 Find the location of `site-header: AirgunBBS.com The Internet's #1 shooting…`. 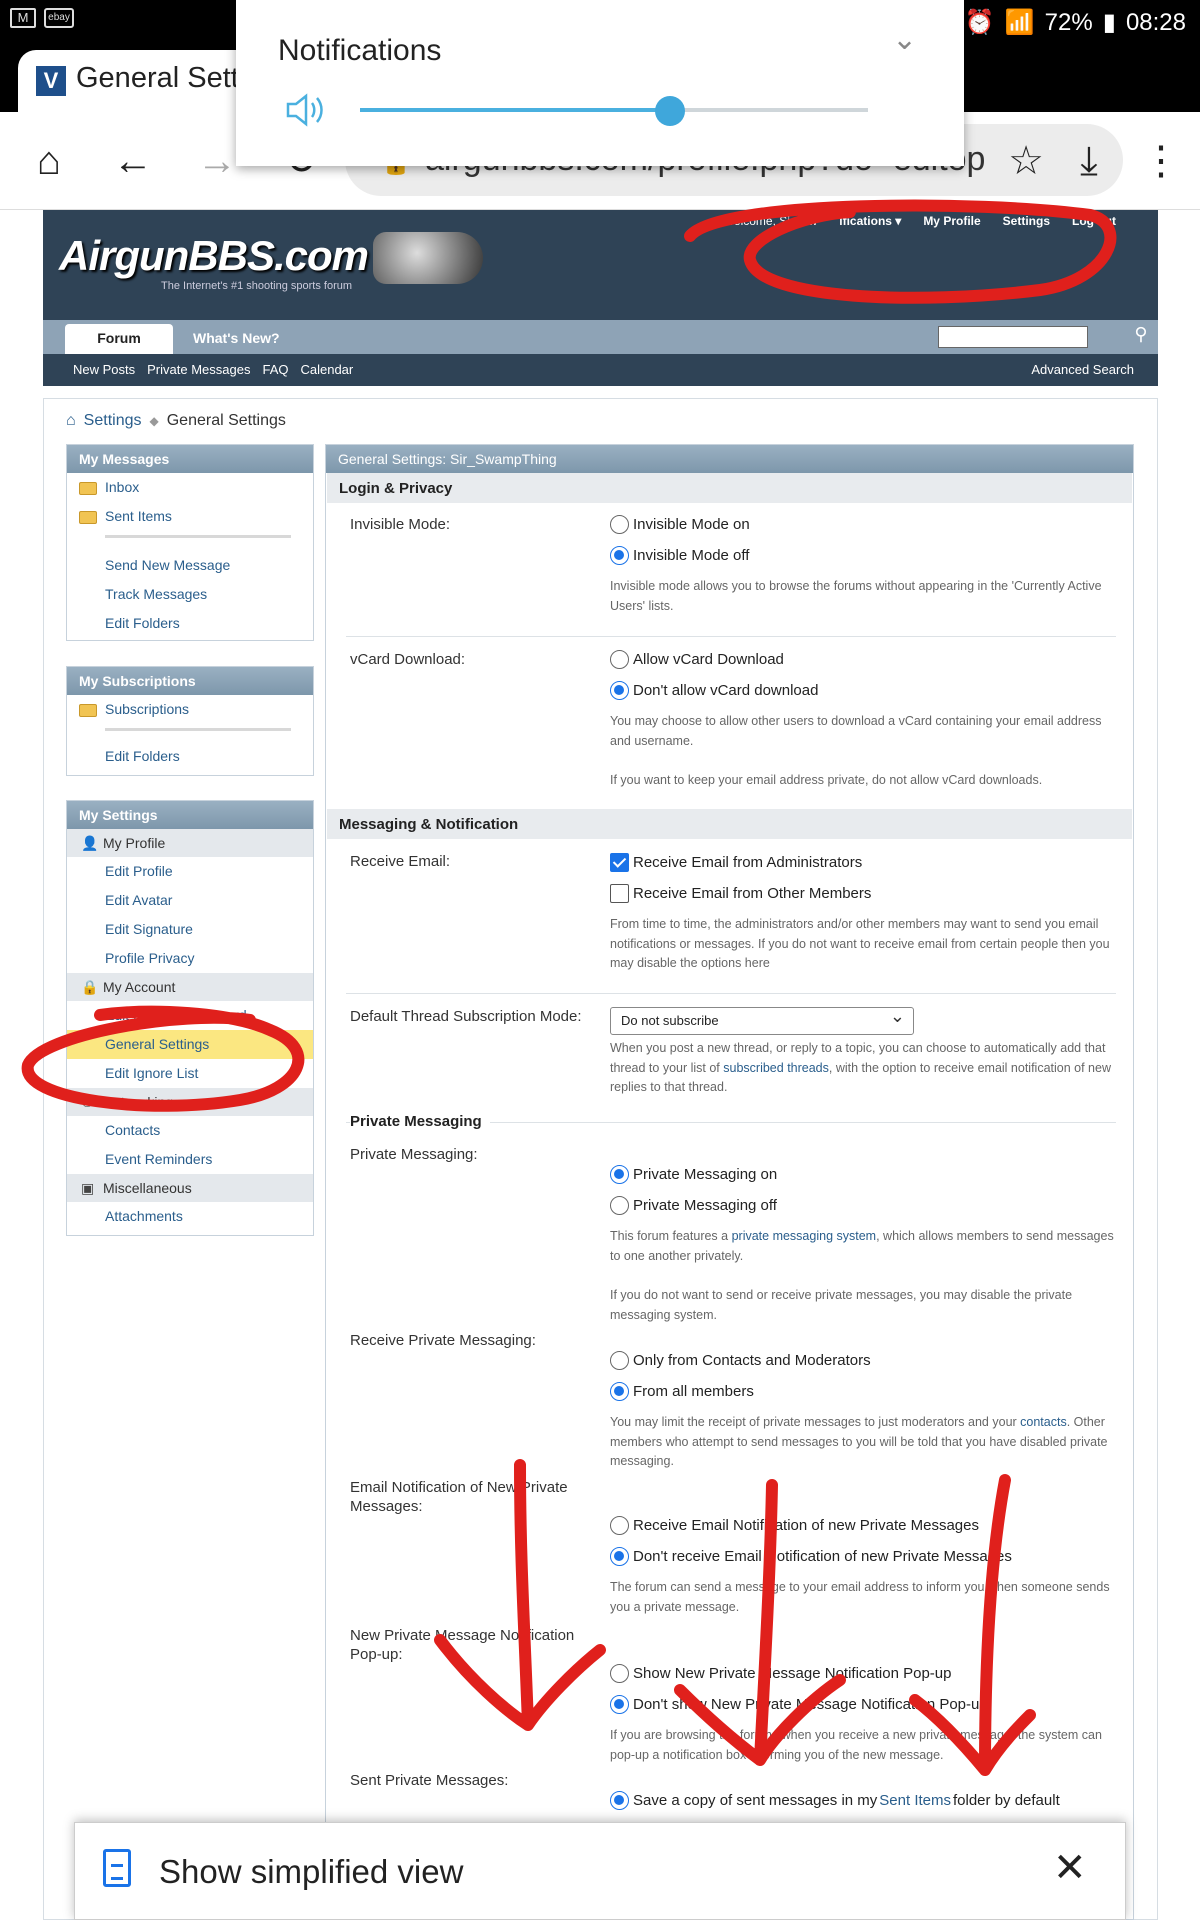

site-header: AirgunBBS.com The Internet's #1 shooting… is located at coordinates (600, 265).